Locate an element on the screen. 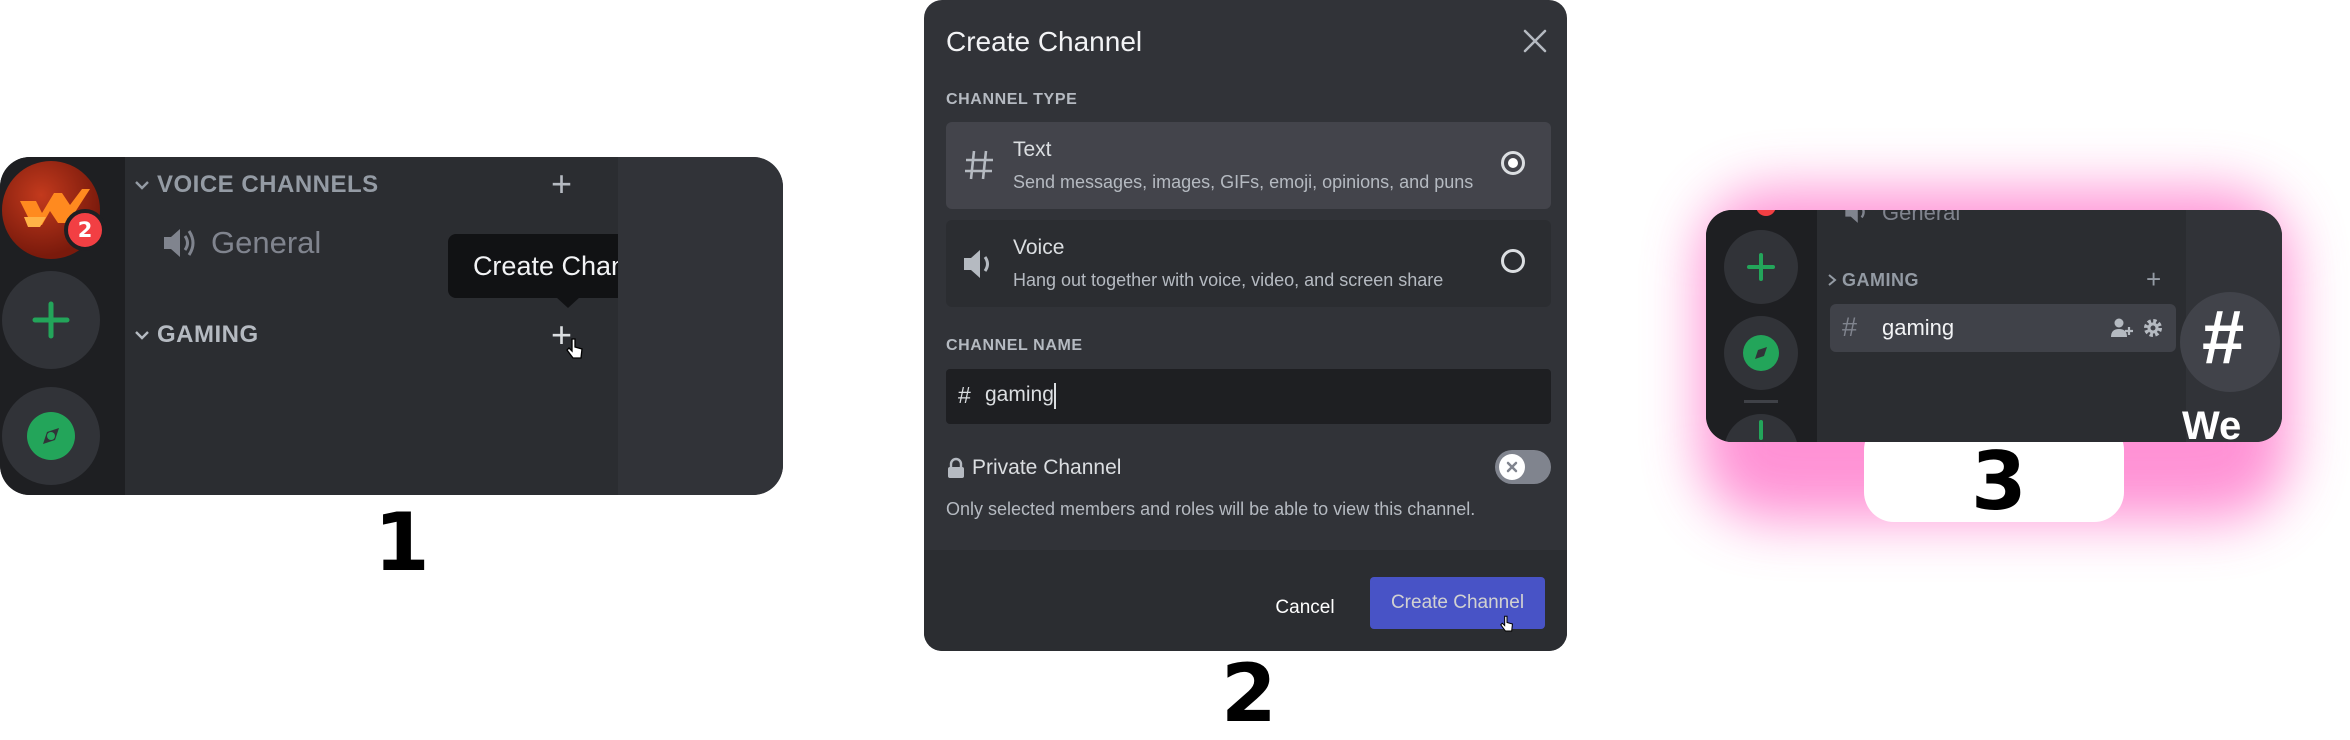  hash-icon: # is located at coordinates (1850, 327).